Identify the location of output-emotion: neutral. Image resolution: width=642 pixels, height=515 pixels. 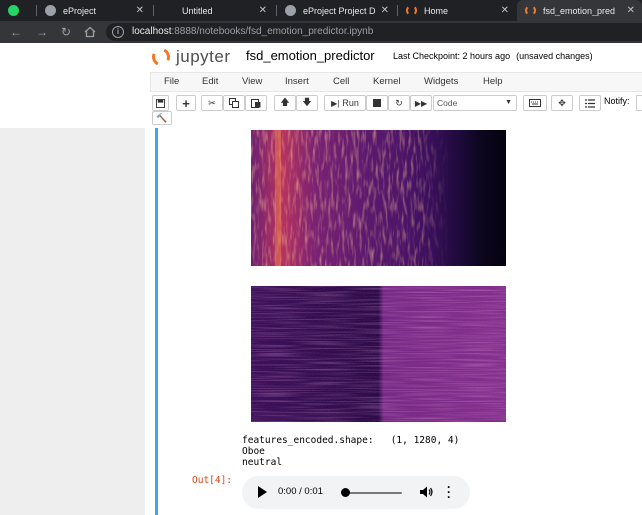
(262, 462).